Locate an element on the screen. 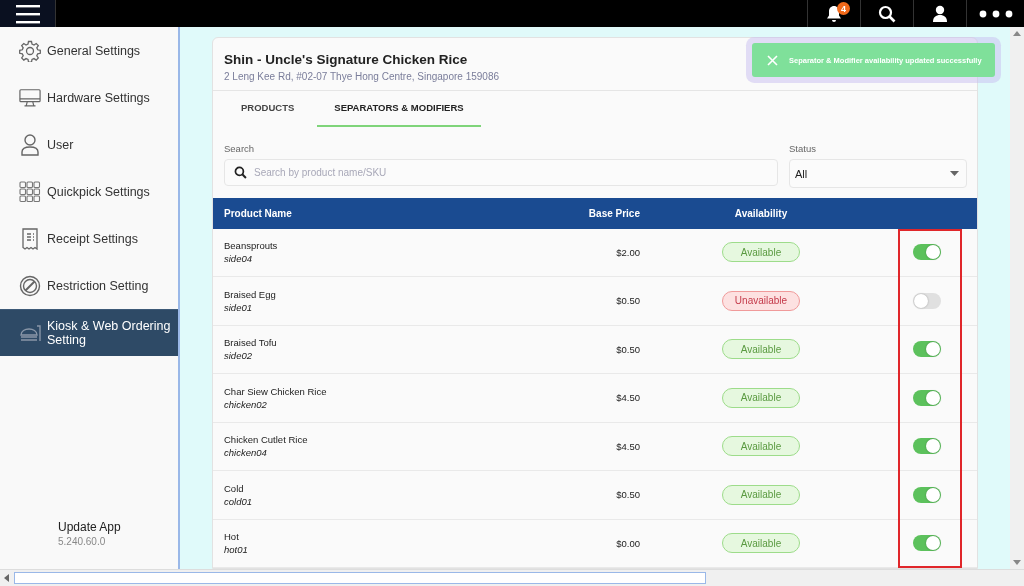 This screenshot has height=586, width=1024. product-sku: side01 is located at coordinates (238, 307).